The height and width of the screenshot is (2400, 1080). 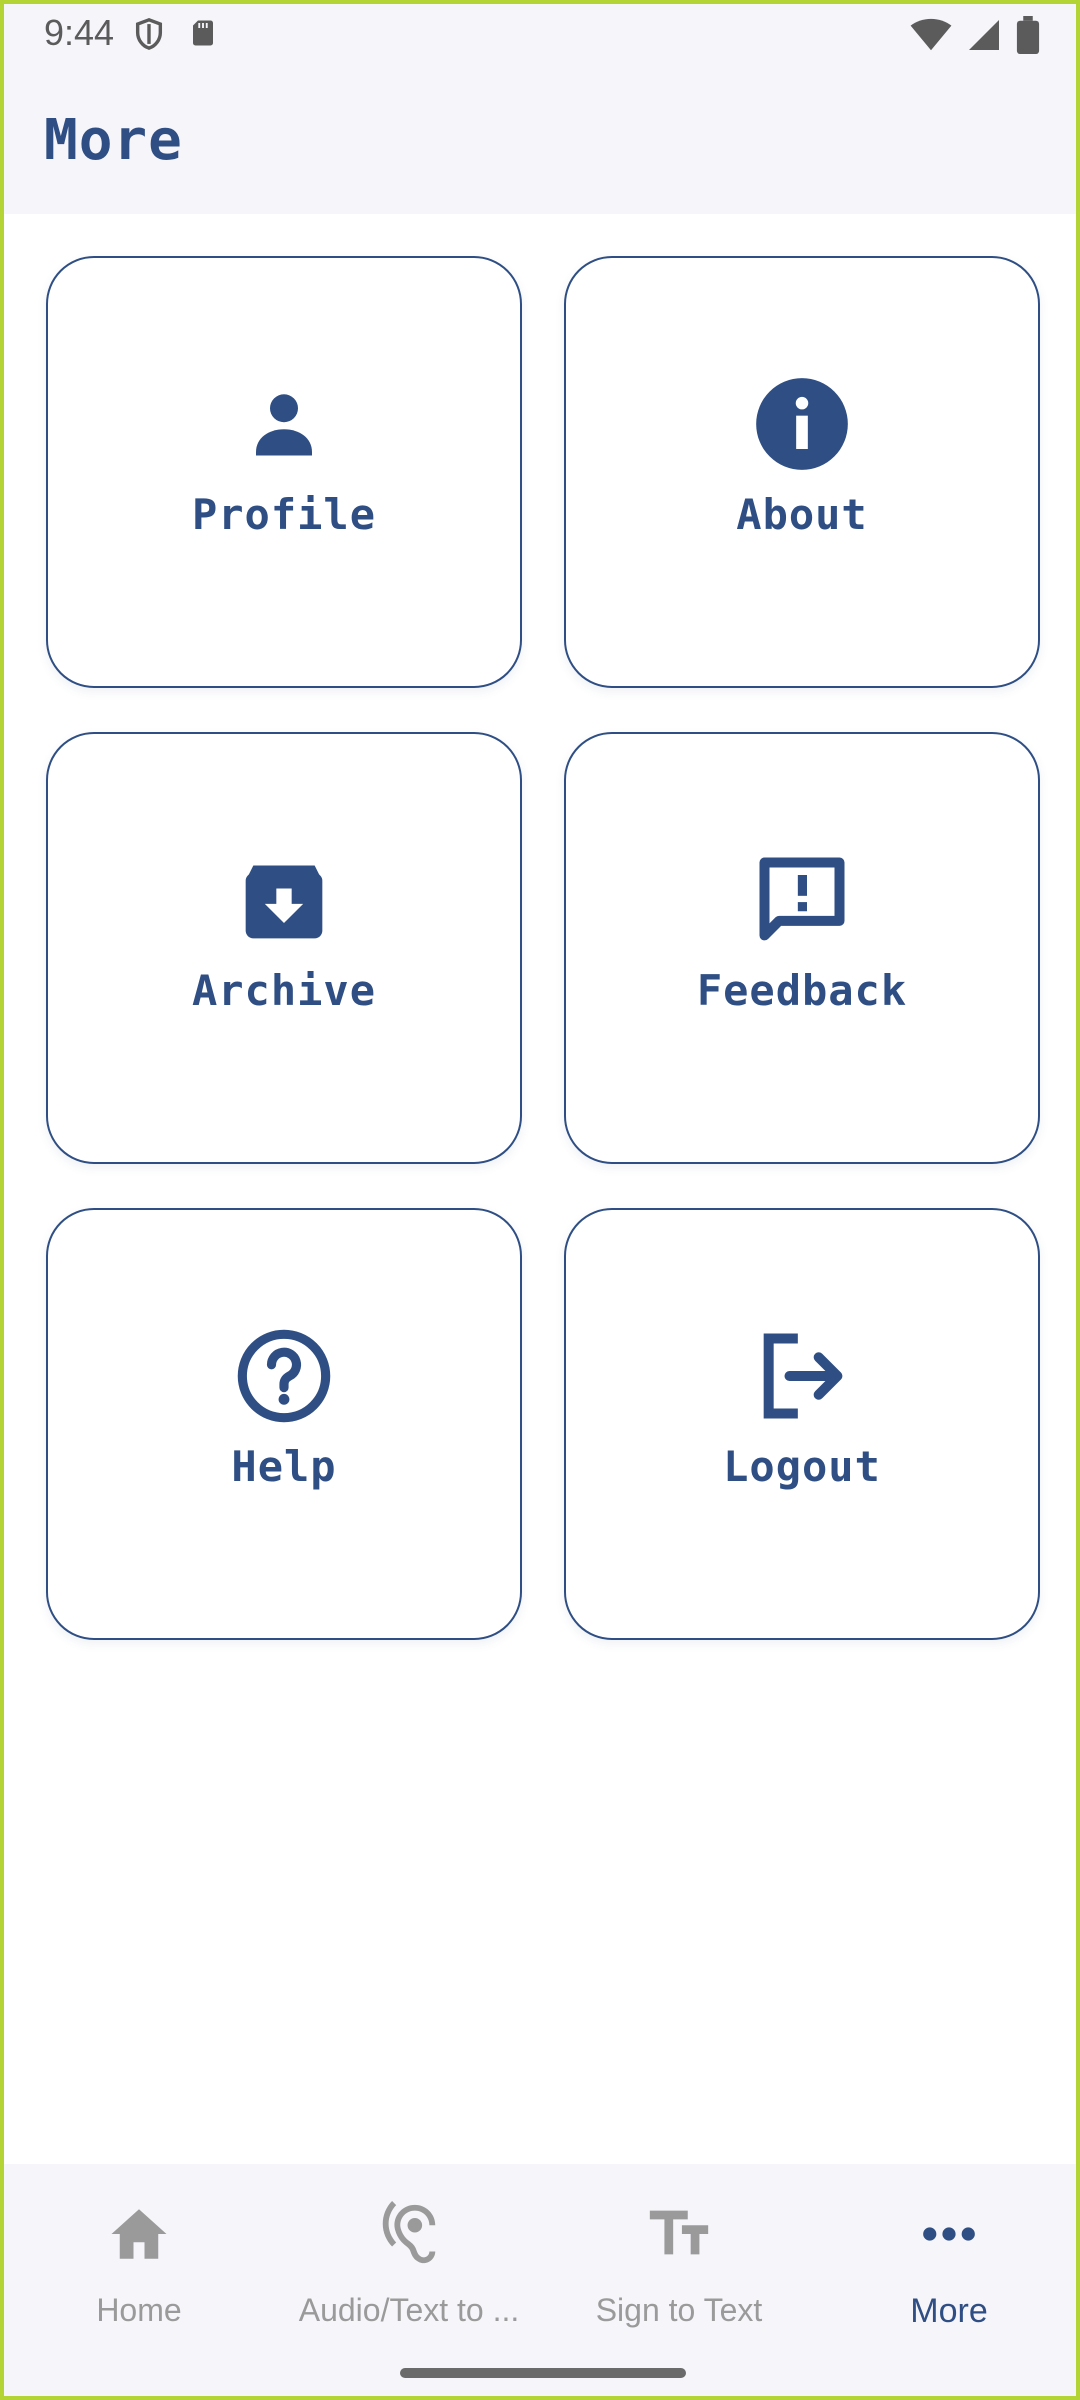 I want to click on nav-item-sign-to-text: Sign to Text, so click(x=679, y=2269).